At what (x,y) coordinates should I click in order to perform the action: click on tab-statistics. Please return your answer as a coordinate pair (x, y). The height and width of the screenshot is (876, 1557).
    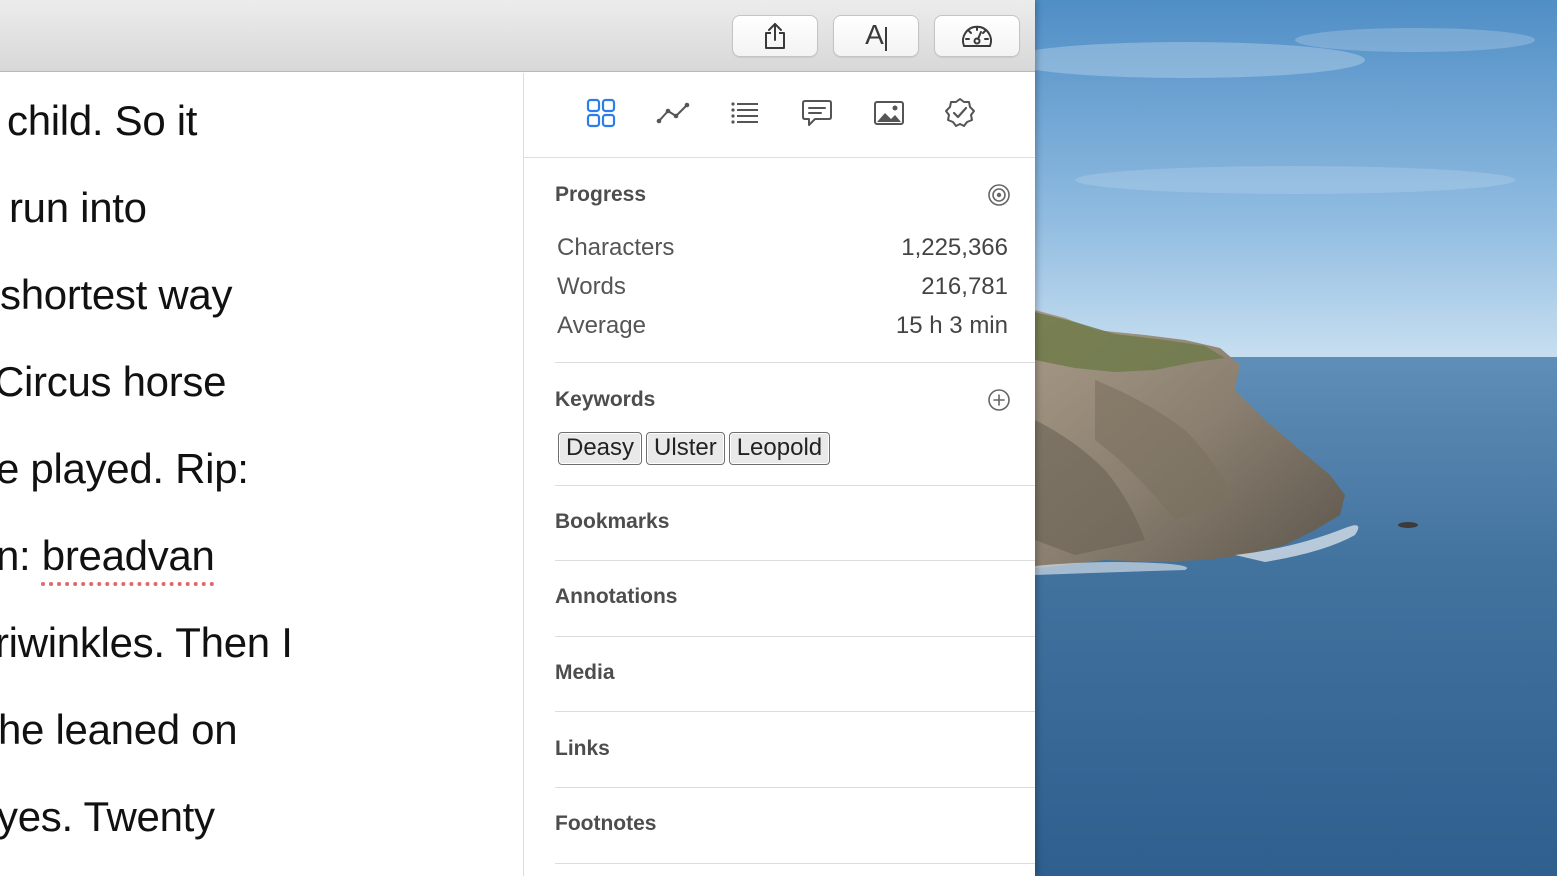
    Looking at the image, I should click on (673, 115).